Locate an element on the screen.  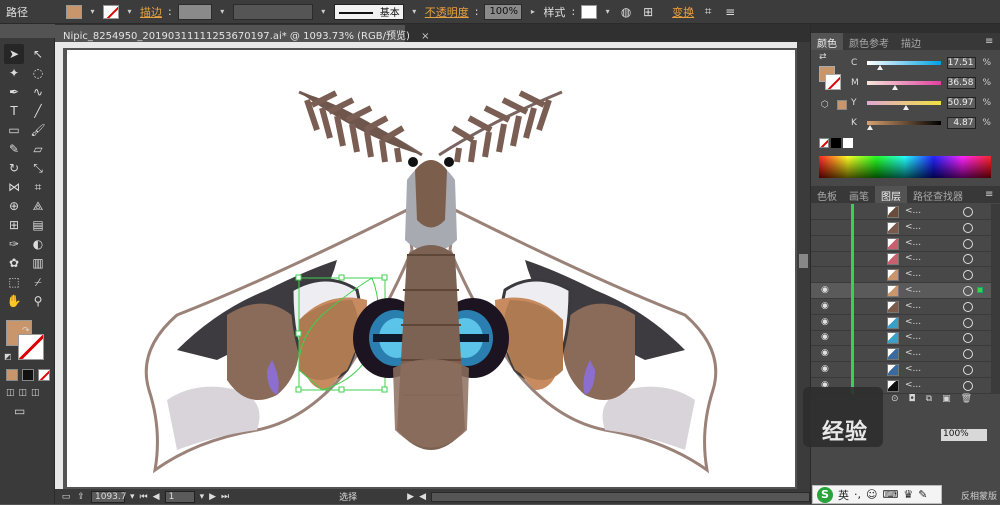
out-of-gamut-icon: ⬡ is located at coordinates (825, 105).